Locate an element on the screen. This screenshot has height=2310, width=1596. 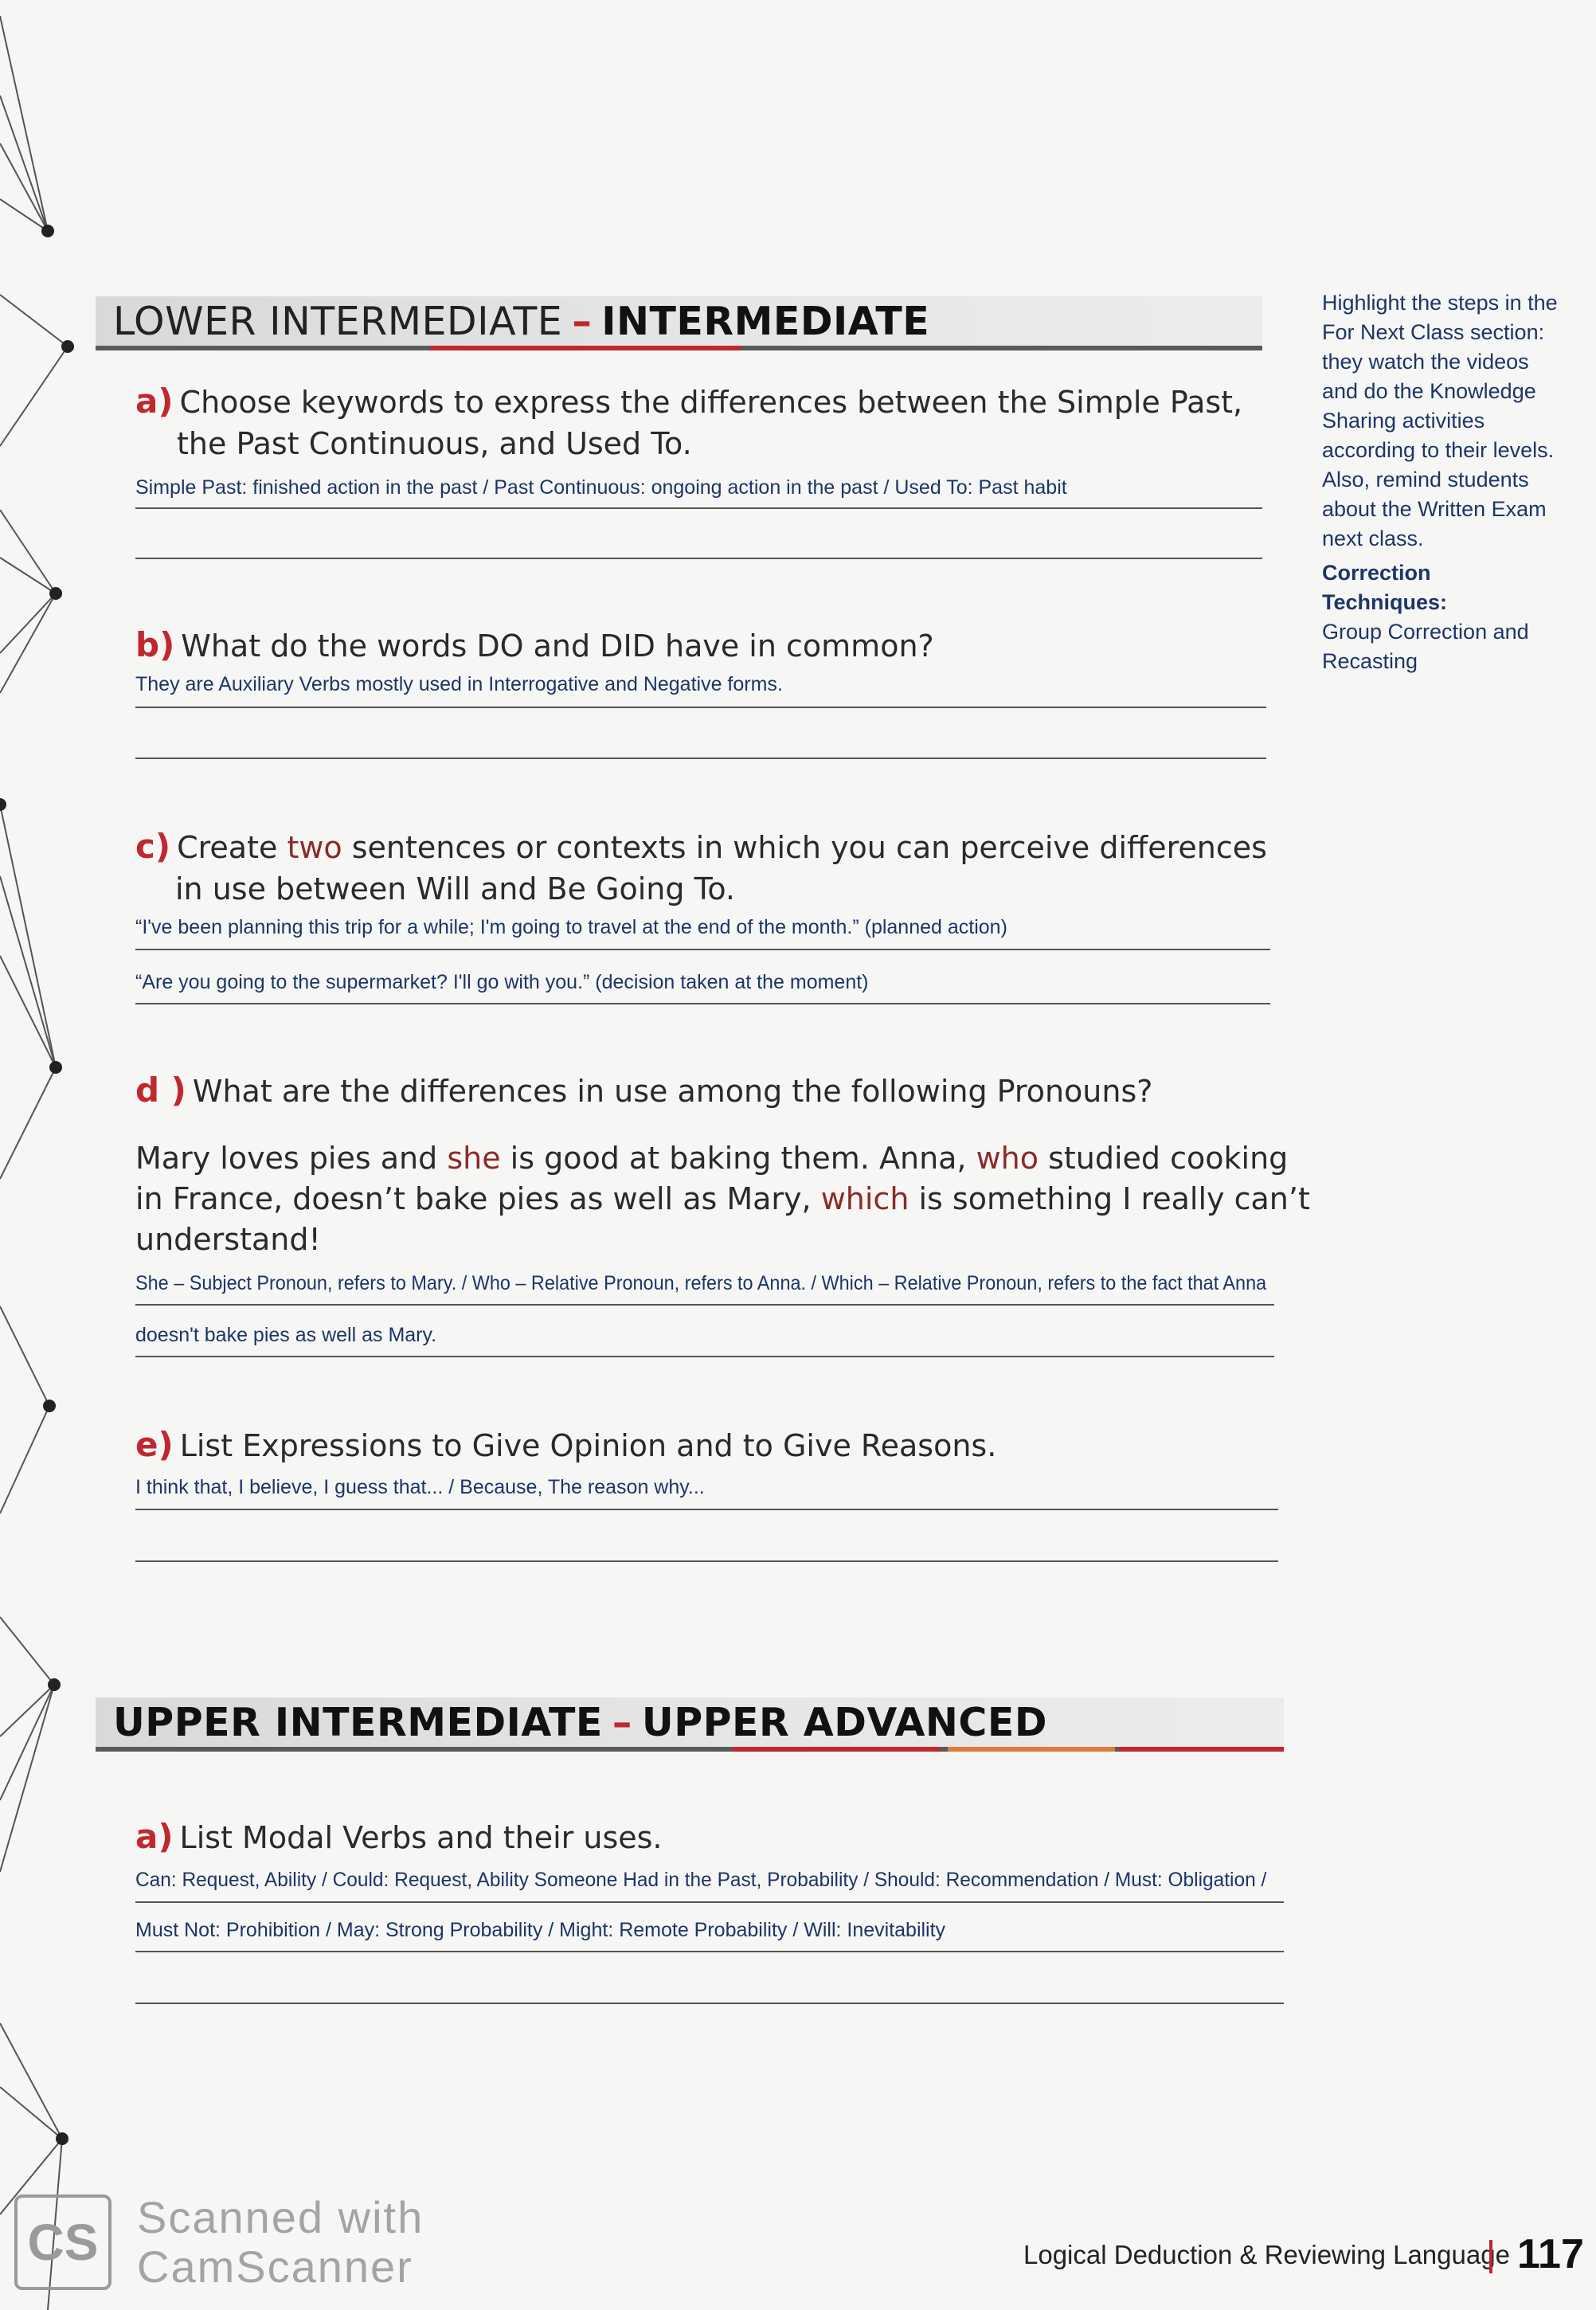
level-label-left: UPPER INTERMEDIATE is located at coordinates (358, 1722).